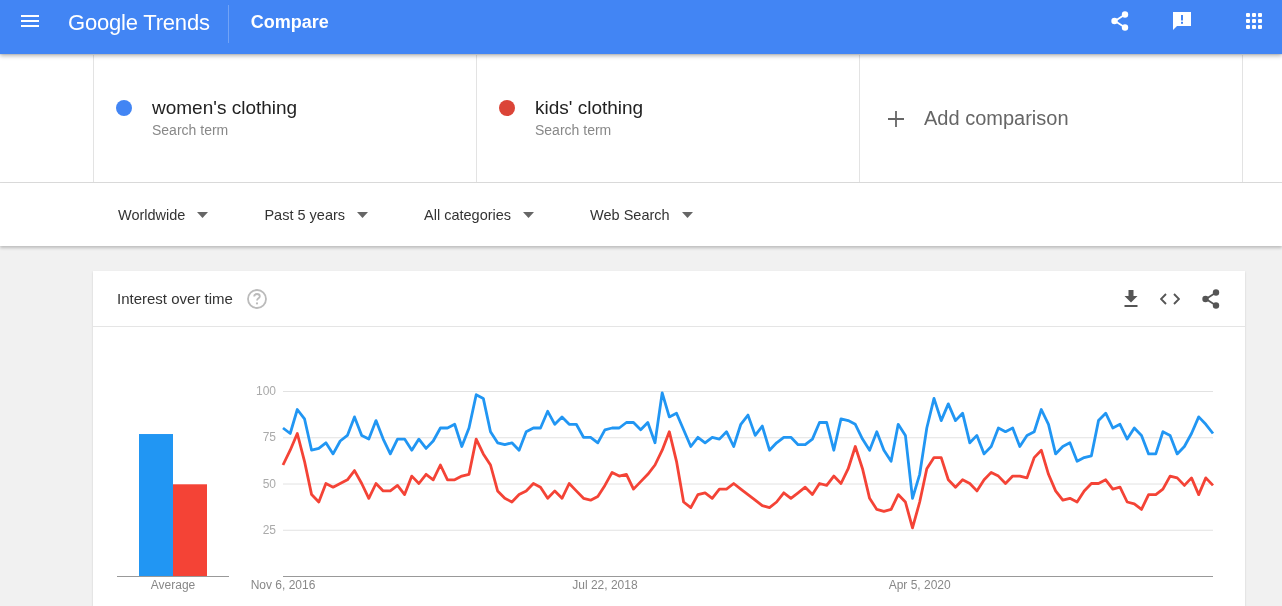 Image resolution: width=1282 pixels, height=606 pixels. Describe the element at coordinates (269, 529) in the screenshot. I see `y-tick-label: 25` at that location.